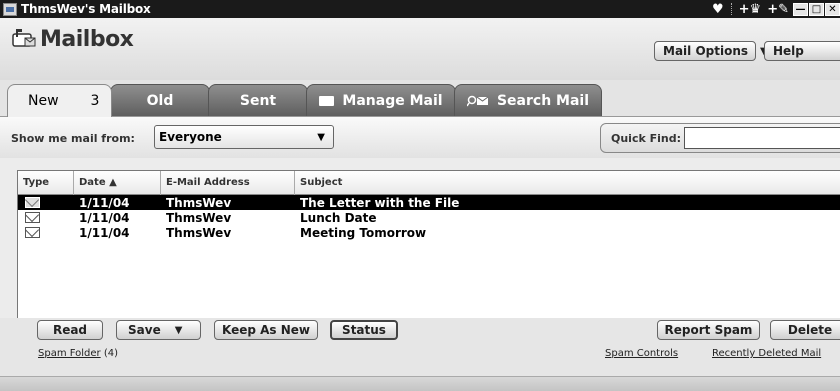 The image size is (840, 391). I want to click on mail-from-select: Everyone ▼, so click(244, 137).